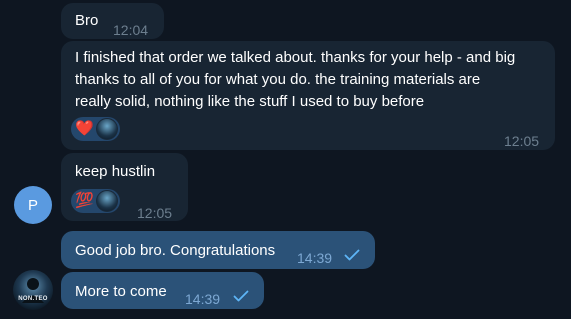 The width and height of the screenshot is (571, 319). I want to click on hundred-points-icon: 💯, so click(84, 200).